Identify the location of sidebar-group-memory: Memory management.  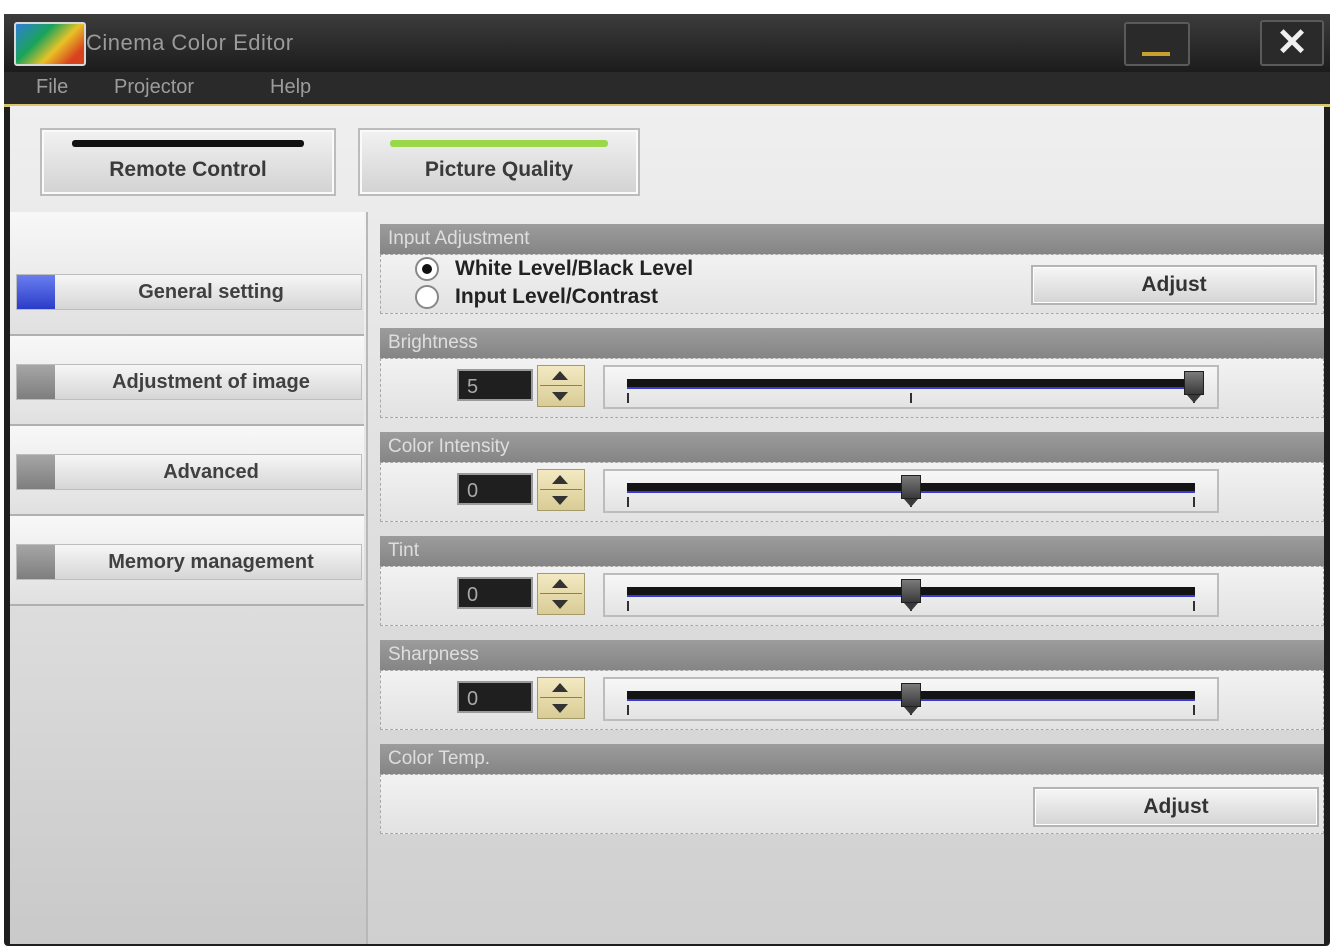
(187, 561).